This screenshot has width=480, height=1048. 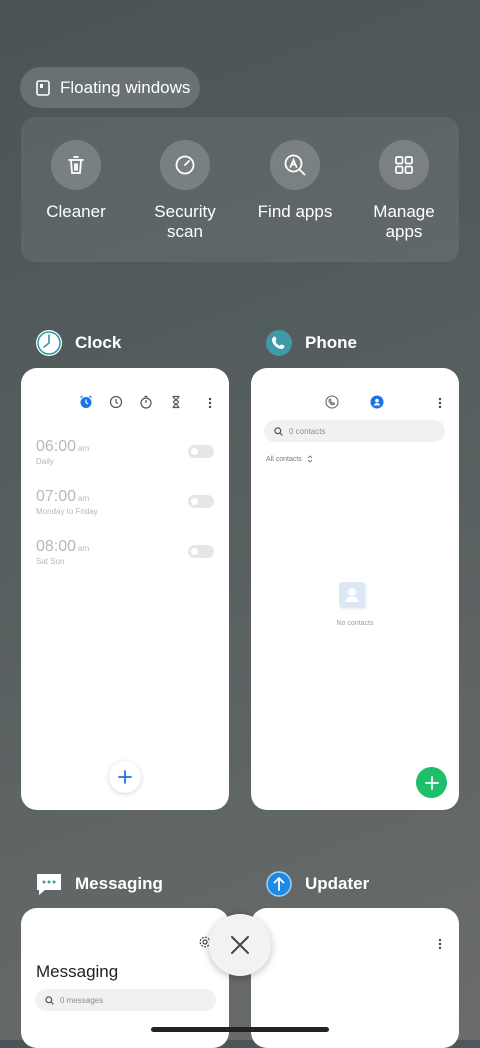 I want to click on search-placeholder: 0 messages, so click(x=82, y=1000).